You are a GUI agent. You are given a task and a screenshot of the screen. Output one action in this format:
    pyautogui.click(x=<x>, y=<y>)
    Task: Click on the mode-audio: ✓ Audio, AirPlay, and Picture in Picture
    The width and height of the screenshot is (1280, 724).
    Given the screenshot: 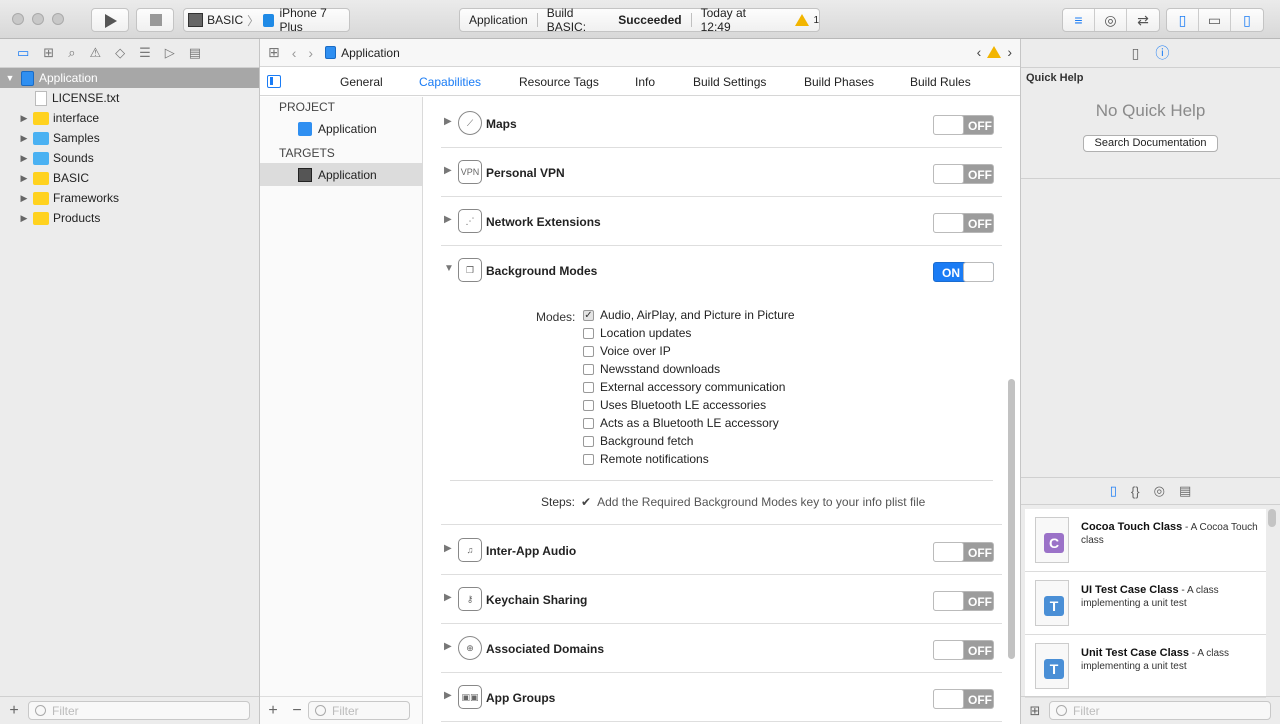 What is the action you would take?
    pyautogui.click(x=689, y=315)
    